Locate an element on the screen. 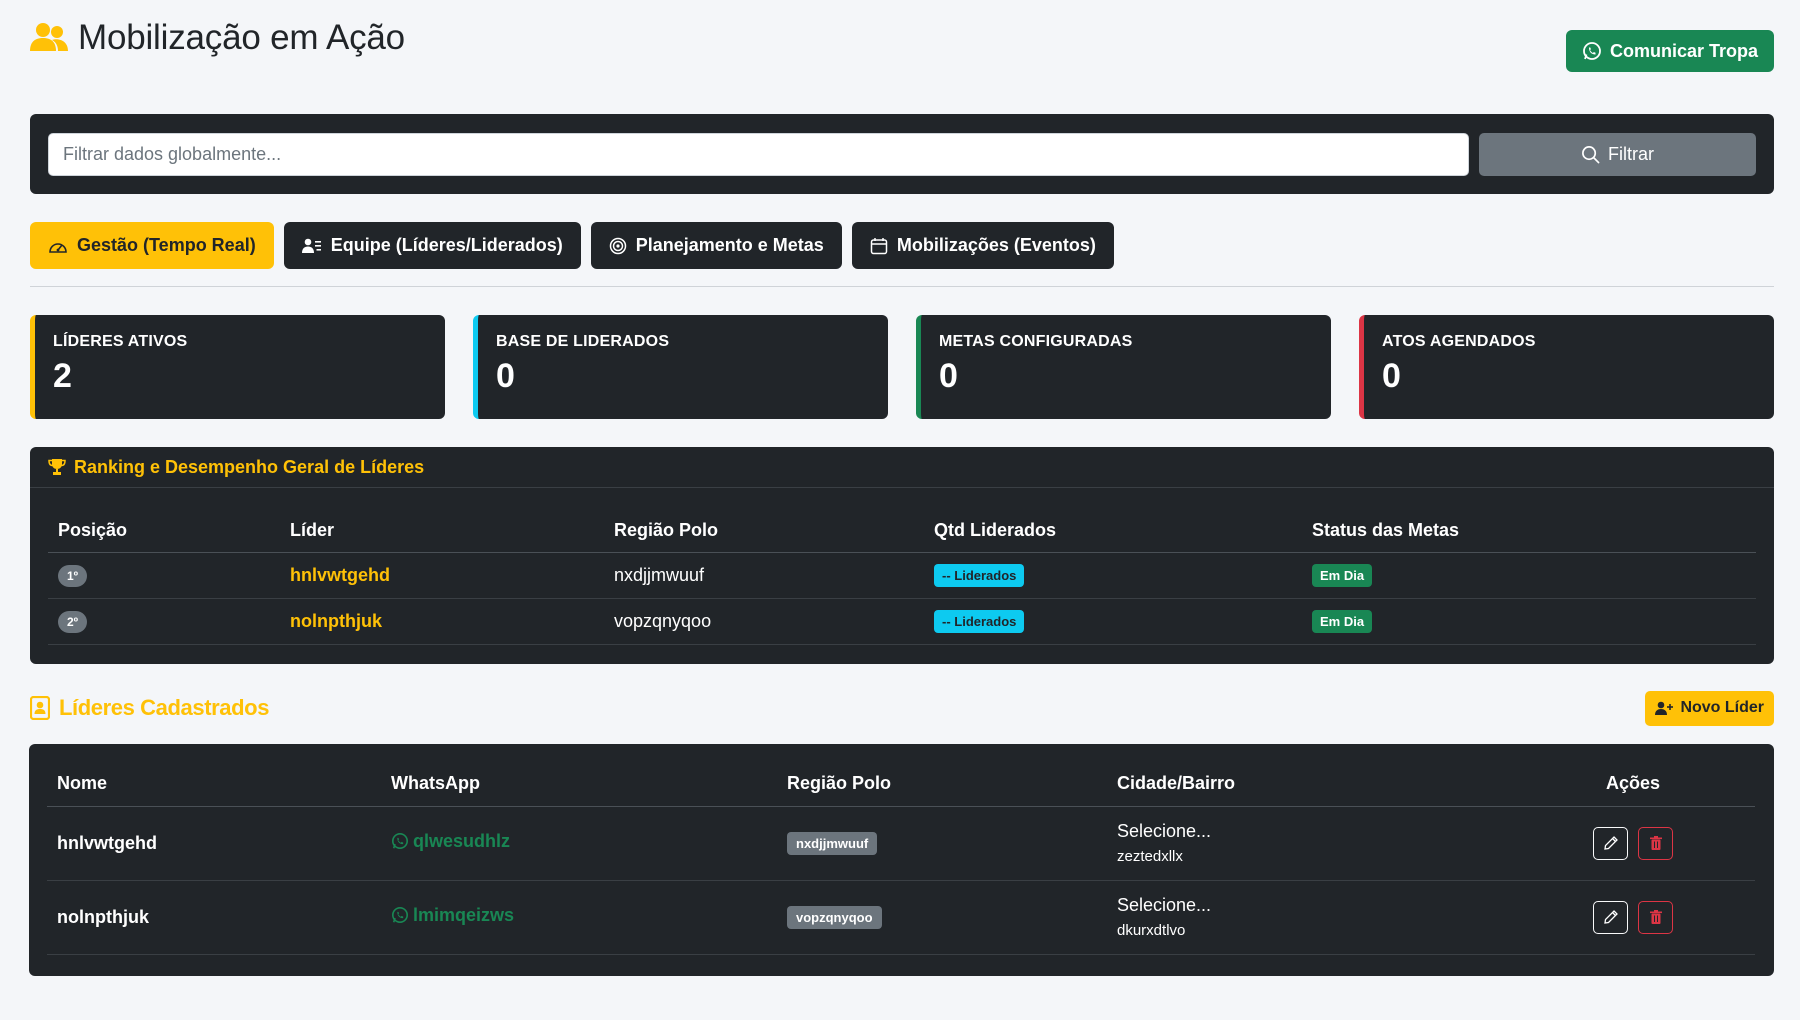 Image resolution: width=1800 pixels, height=1020 pixels. tab-mobilizations: Mobilizações (Eventos) is located at coordinates (982, 245).